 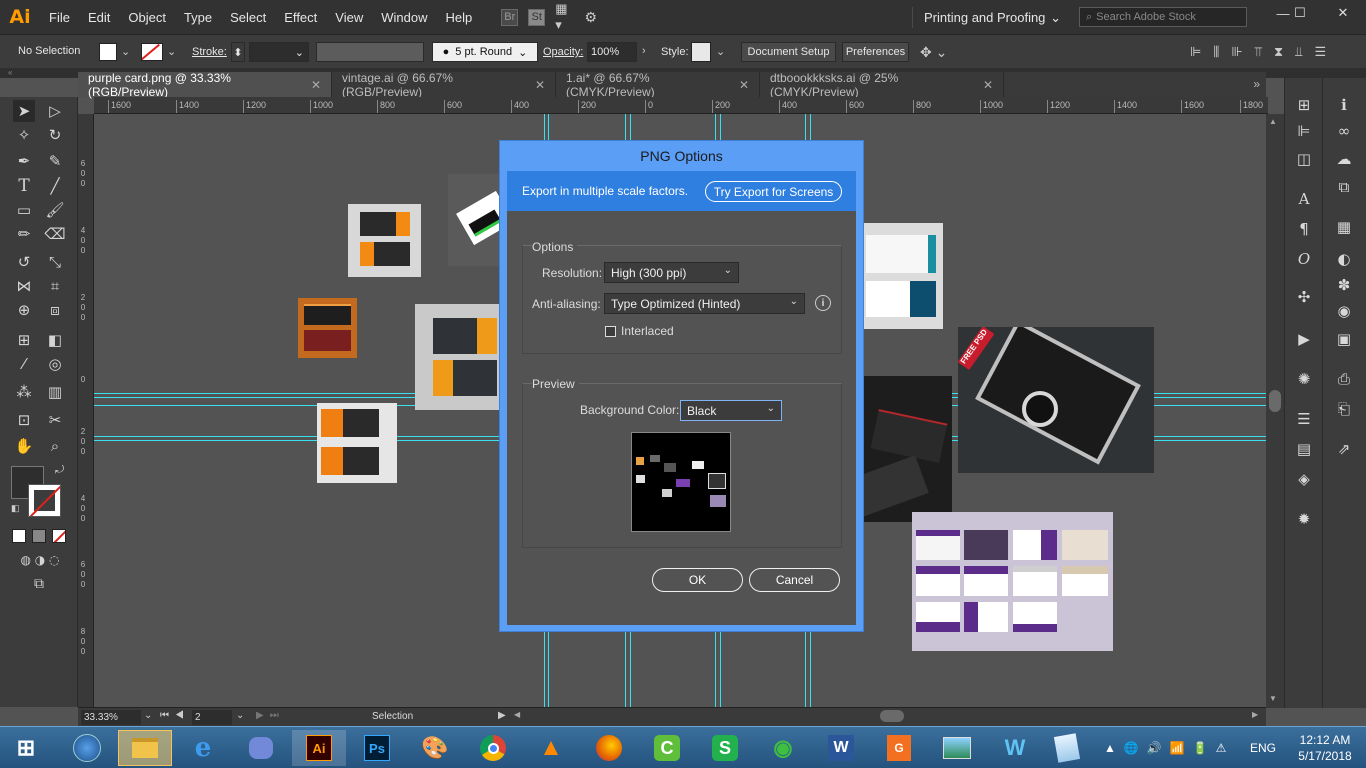 I want to click on gradient-tool-icon: ◧, so click(x=55, y=340).